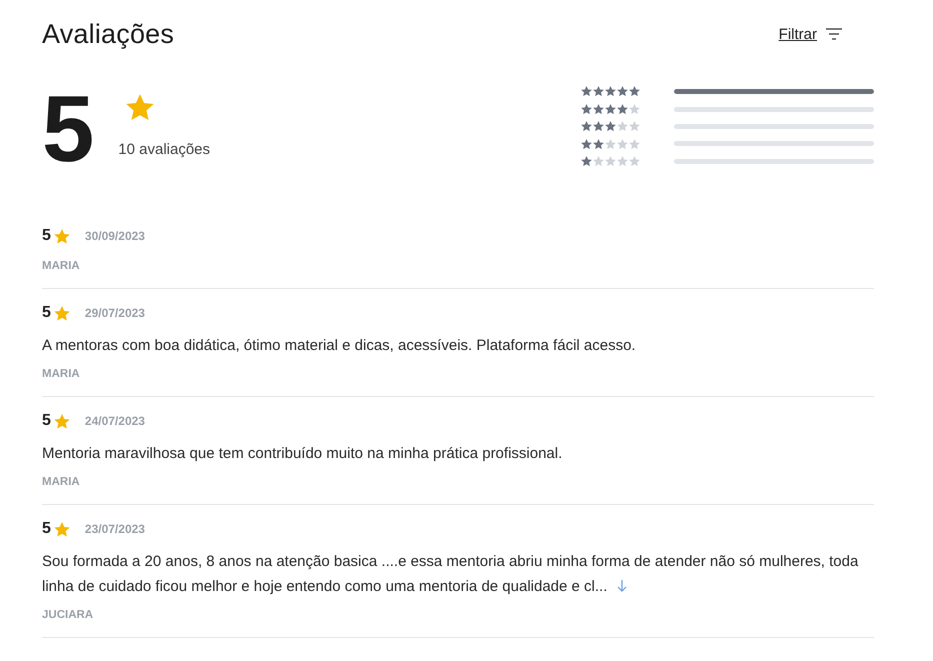  What do you see at coordinates (68, 615) in the screenshot?
I see `review-author: JUCIARA` at bounding box center [68, 615].